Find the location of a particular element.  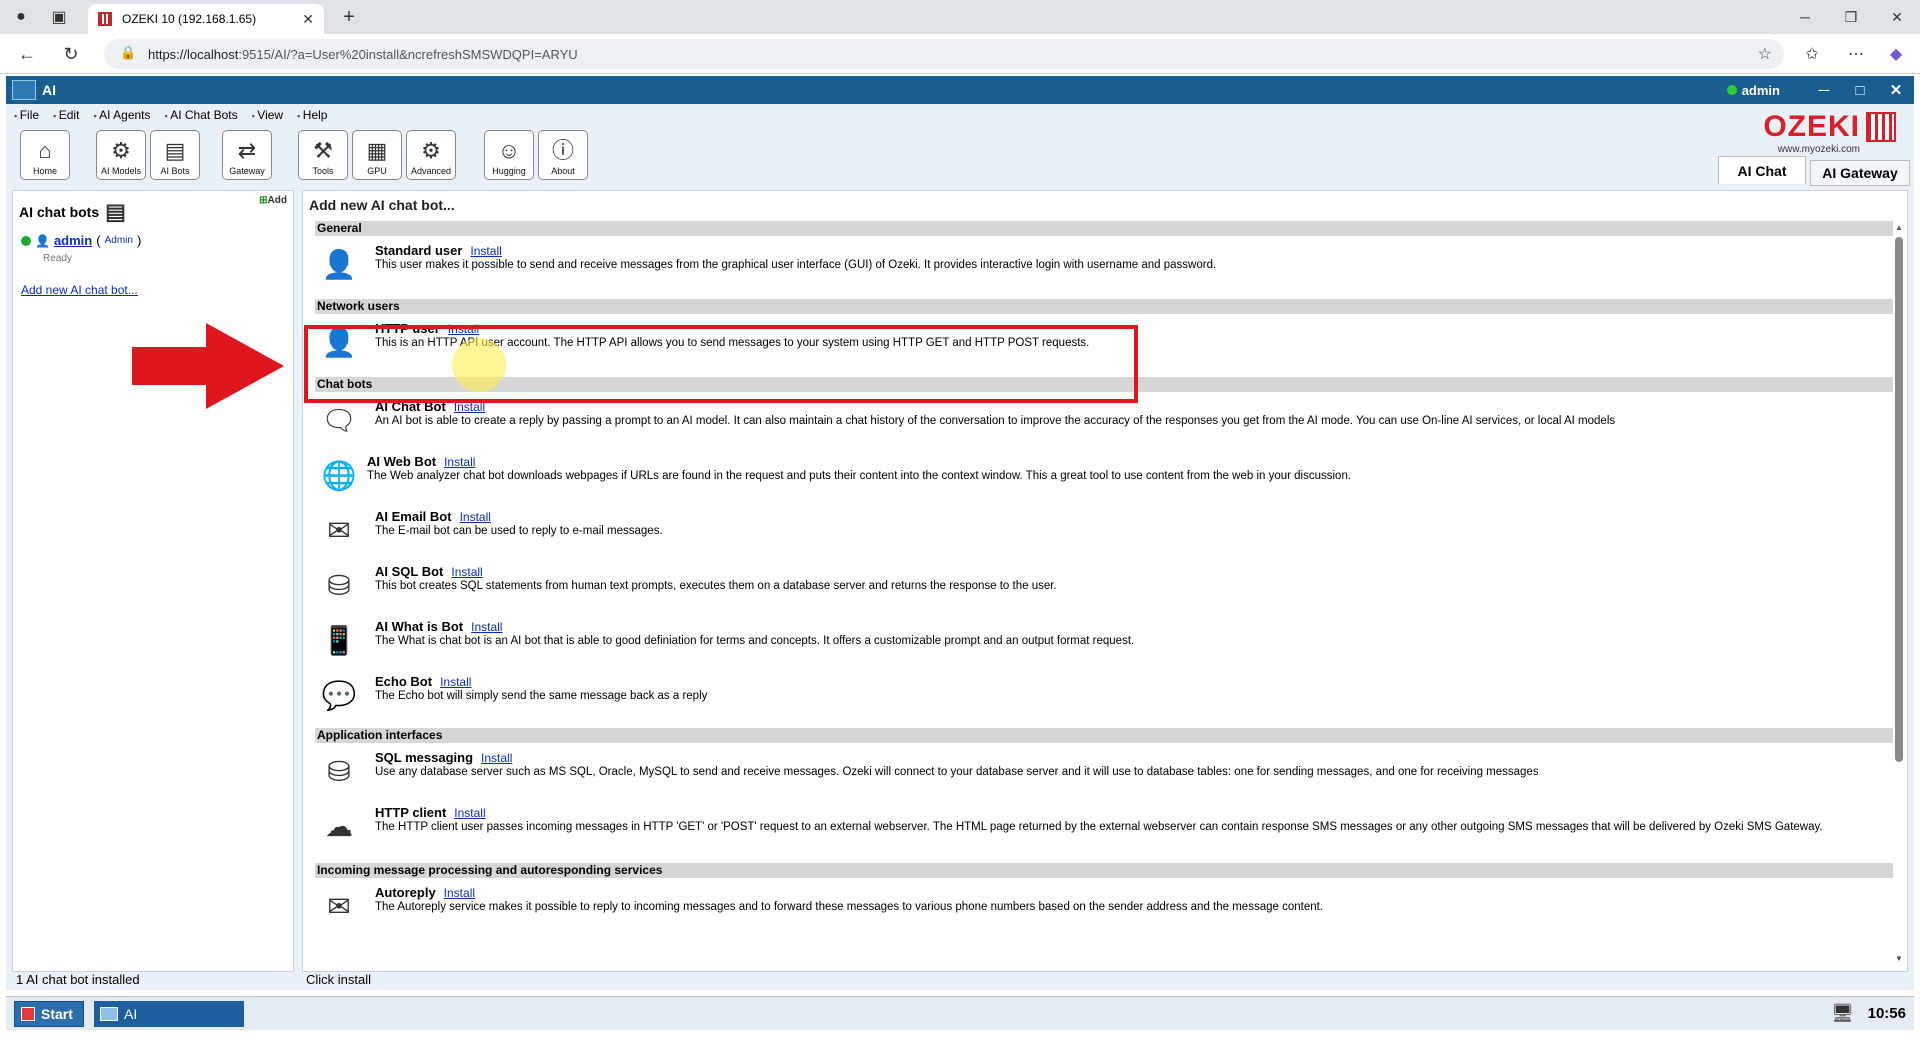

tab-actions-icon: ▣ is located at coordinates (59, 17).